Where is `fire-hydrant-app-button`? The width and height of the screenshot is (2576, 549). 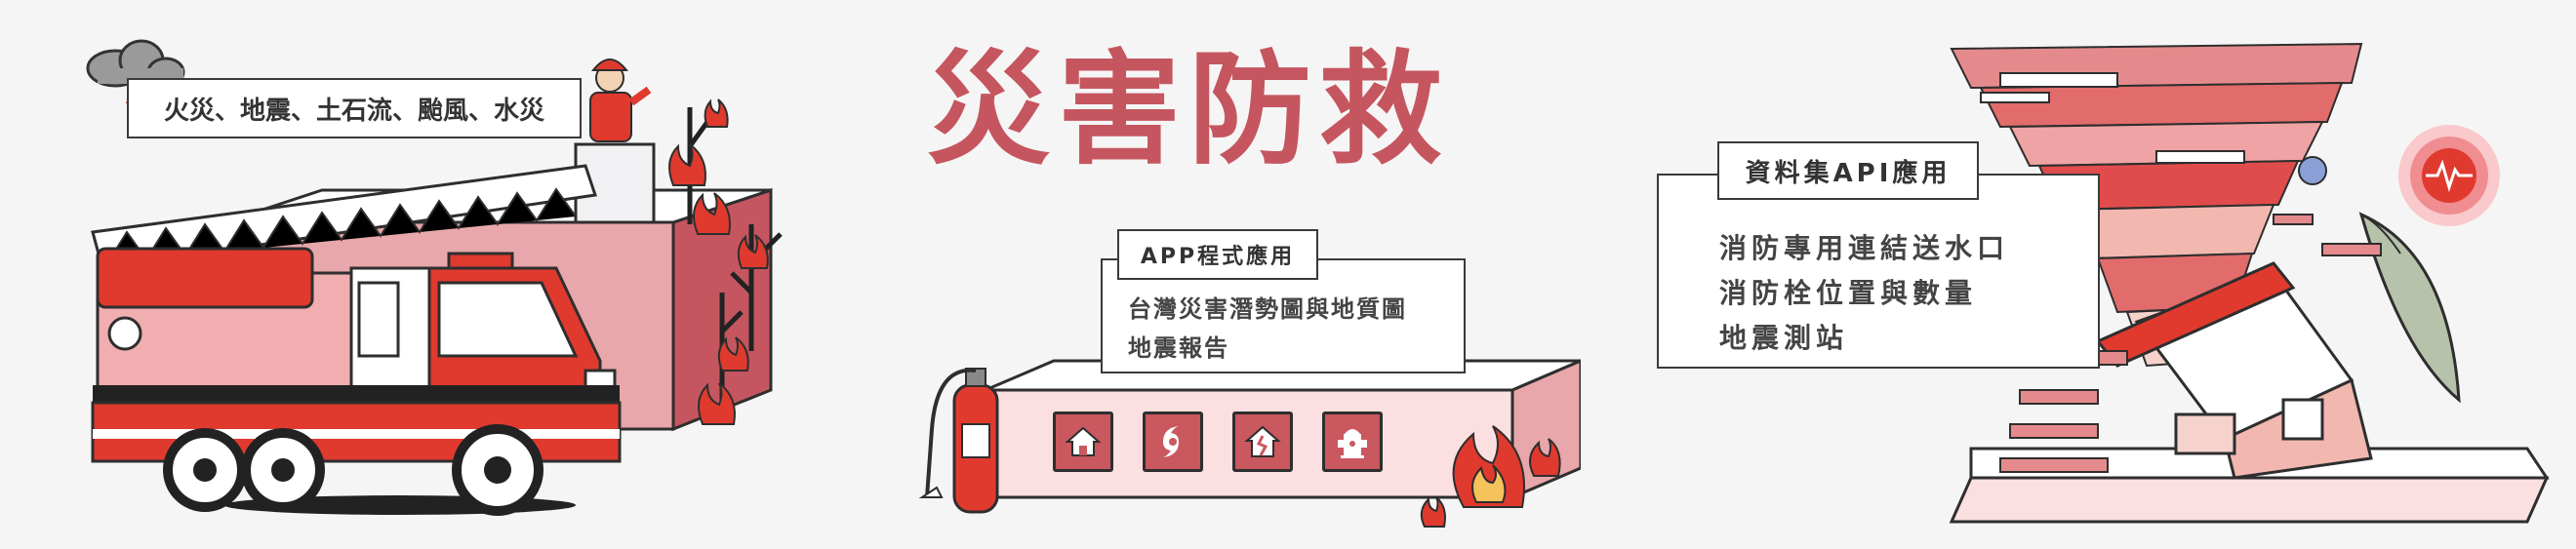
fire-hydrant-app-button is located at coordinates (1352, 442).